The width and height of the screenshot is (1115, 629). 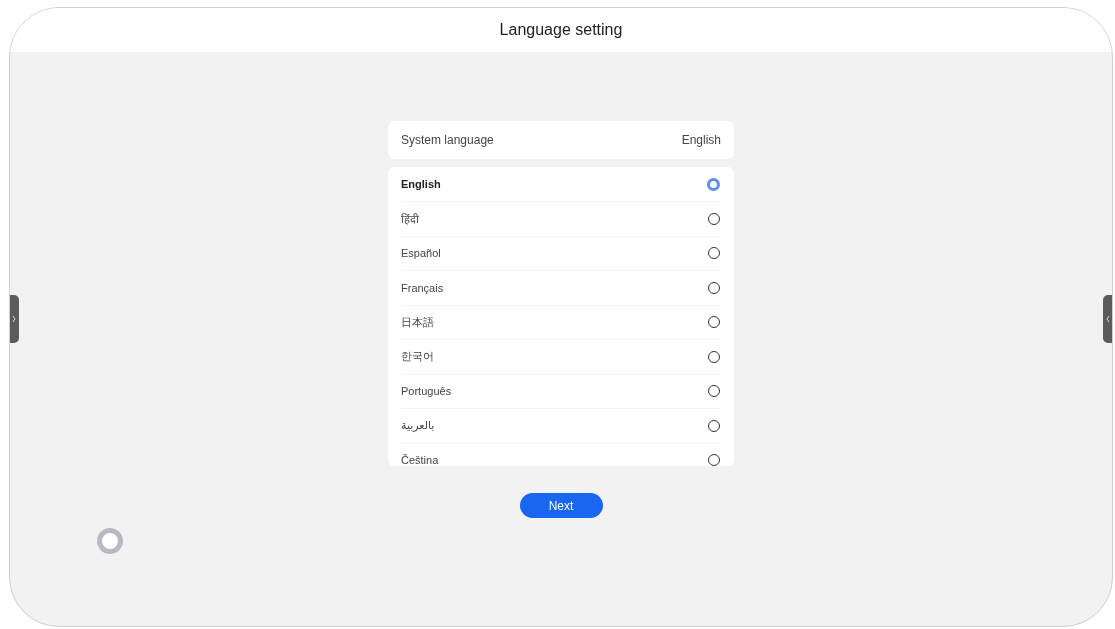 What do you see at coordinates (420, 460) in the screenshot?
I see `language-name: Čeština` at bounding box center [420, 460].